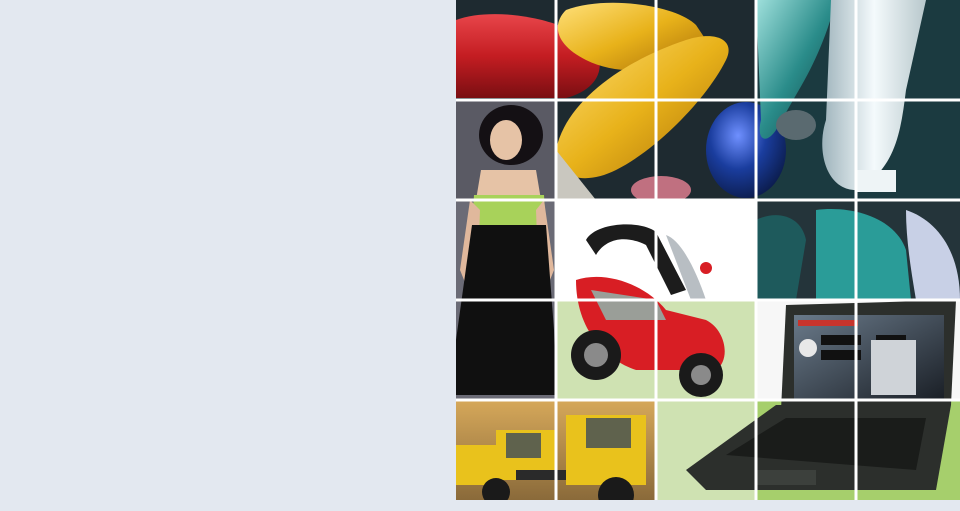 Image resolution: width=960 pixels, height=511 pixels. Describe the element at coordinates (506, 250) in the screenshot. I see `fashion-model-photo` at that location.